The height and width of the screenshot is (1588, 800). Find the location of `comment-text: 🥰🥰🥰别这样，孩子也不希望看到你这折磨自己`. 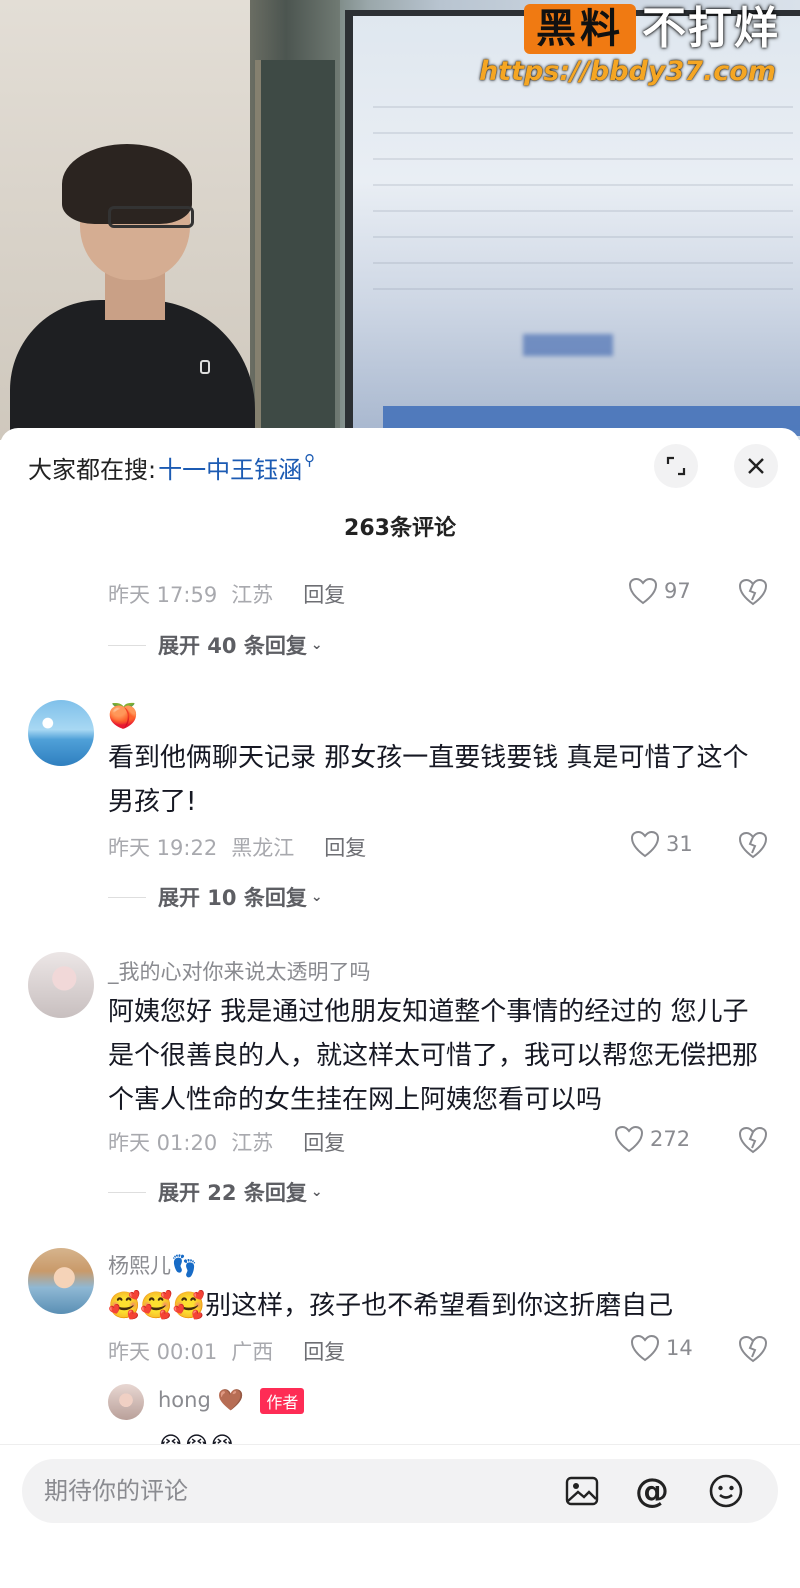

comment-text: 🥰🥰🥰别这样，孩子也不希望看到你这折磨自己 is located at coordinates (391, 1306).